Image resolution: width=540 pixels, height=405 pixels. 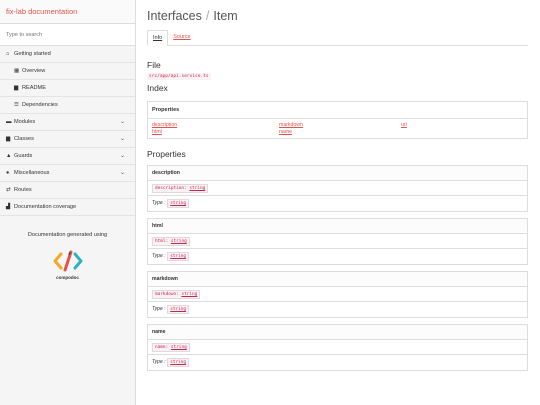 What do you see at coordinates (67, 71) in the screenshot?
I see `sidebar-item-overview: ▦ Overview` at bounding box center [67, 71].